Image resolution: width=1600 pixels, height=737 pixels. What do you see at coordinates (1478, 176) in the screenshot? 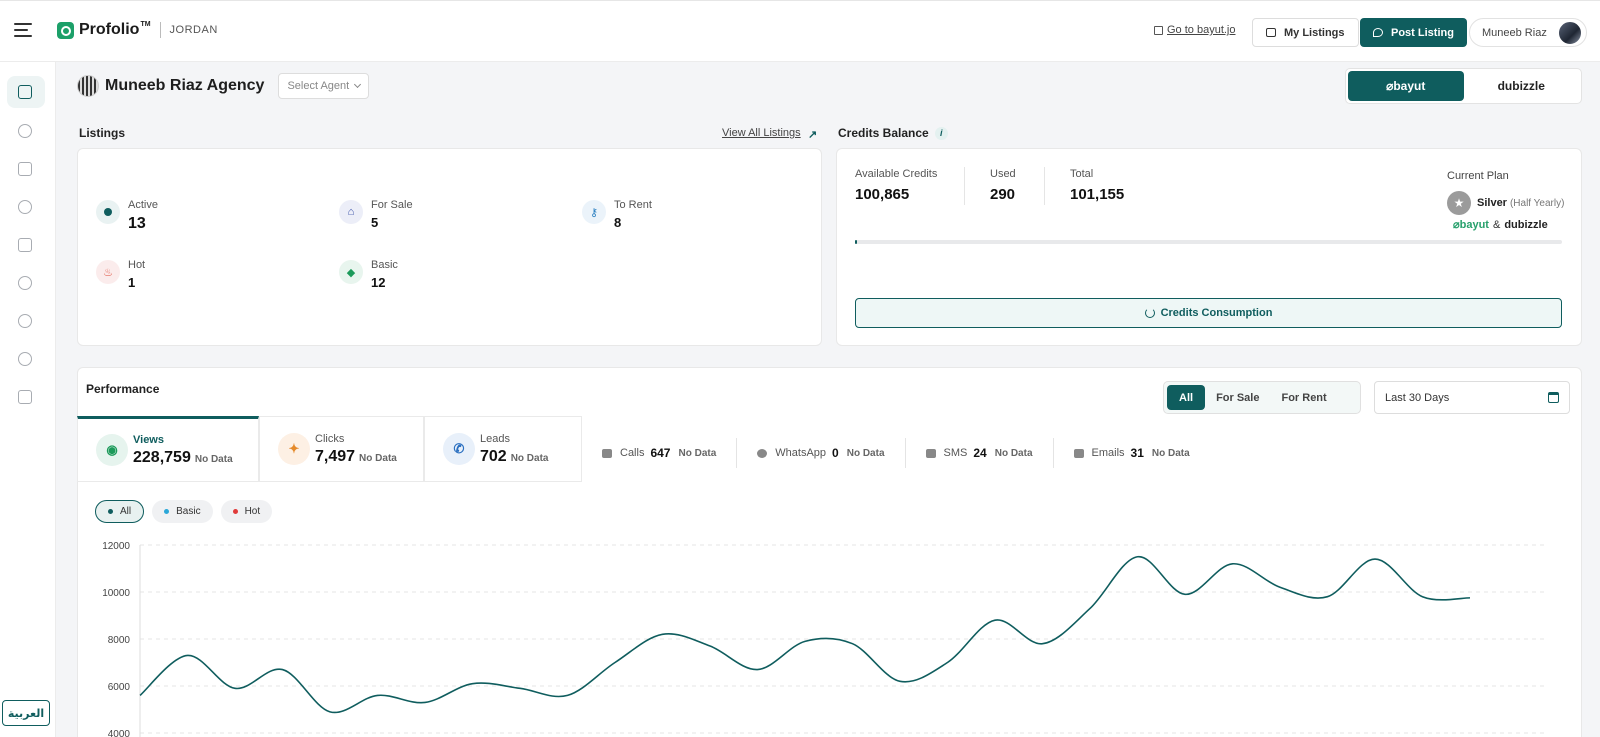
I see `current-plan-label: Current Plan` at bounding box center [1478, 176].